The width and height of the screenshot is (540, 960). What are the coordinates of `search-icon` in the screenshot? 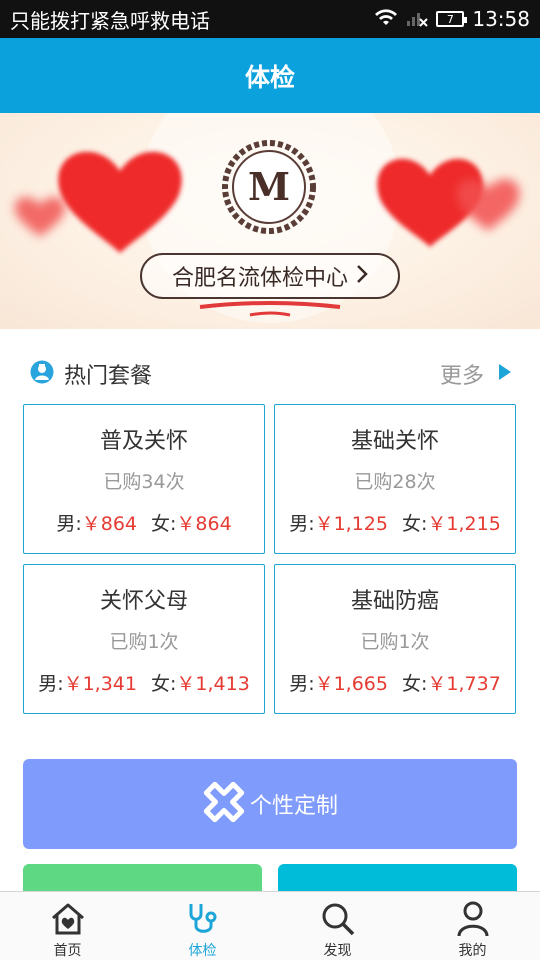 It's located at (338, 919).